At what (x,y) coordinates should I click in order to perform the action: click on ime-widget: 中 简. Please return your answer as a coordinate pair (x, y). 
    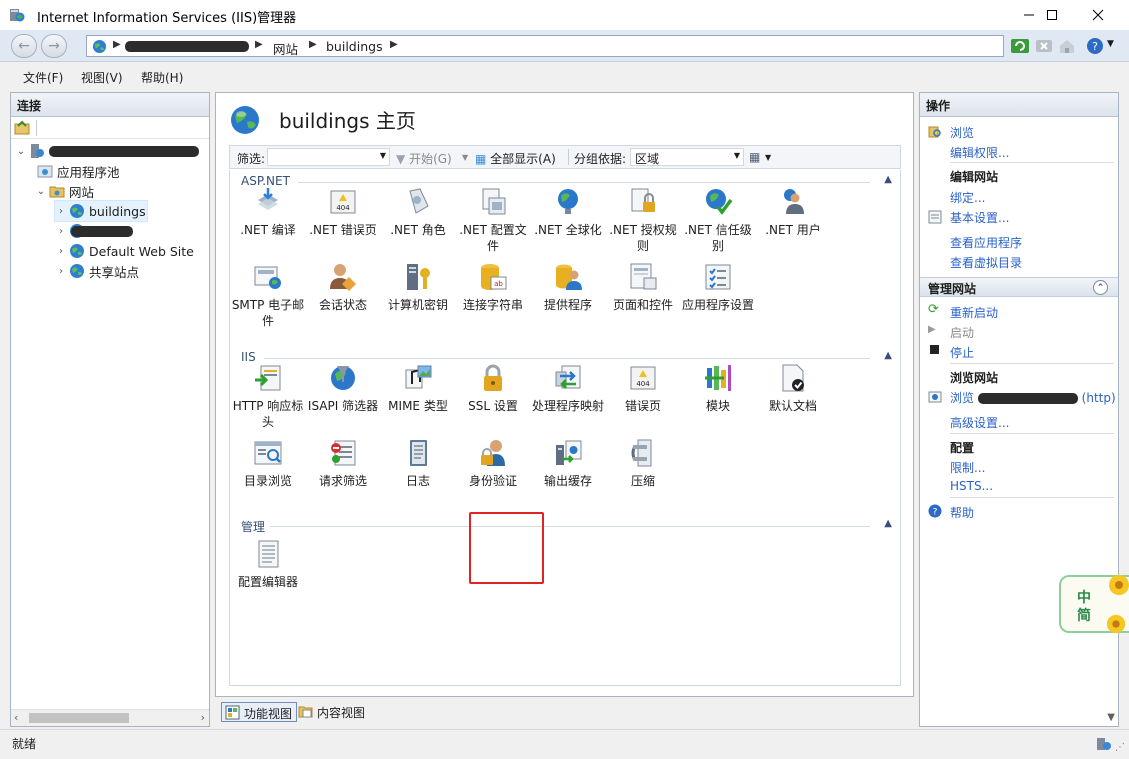
    Looking at the image, I should click on (1094, 604).